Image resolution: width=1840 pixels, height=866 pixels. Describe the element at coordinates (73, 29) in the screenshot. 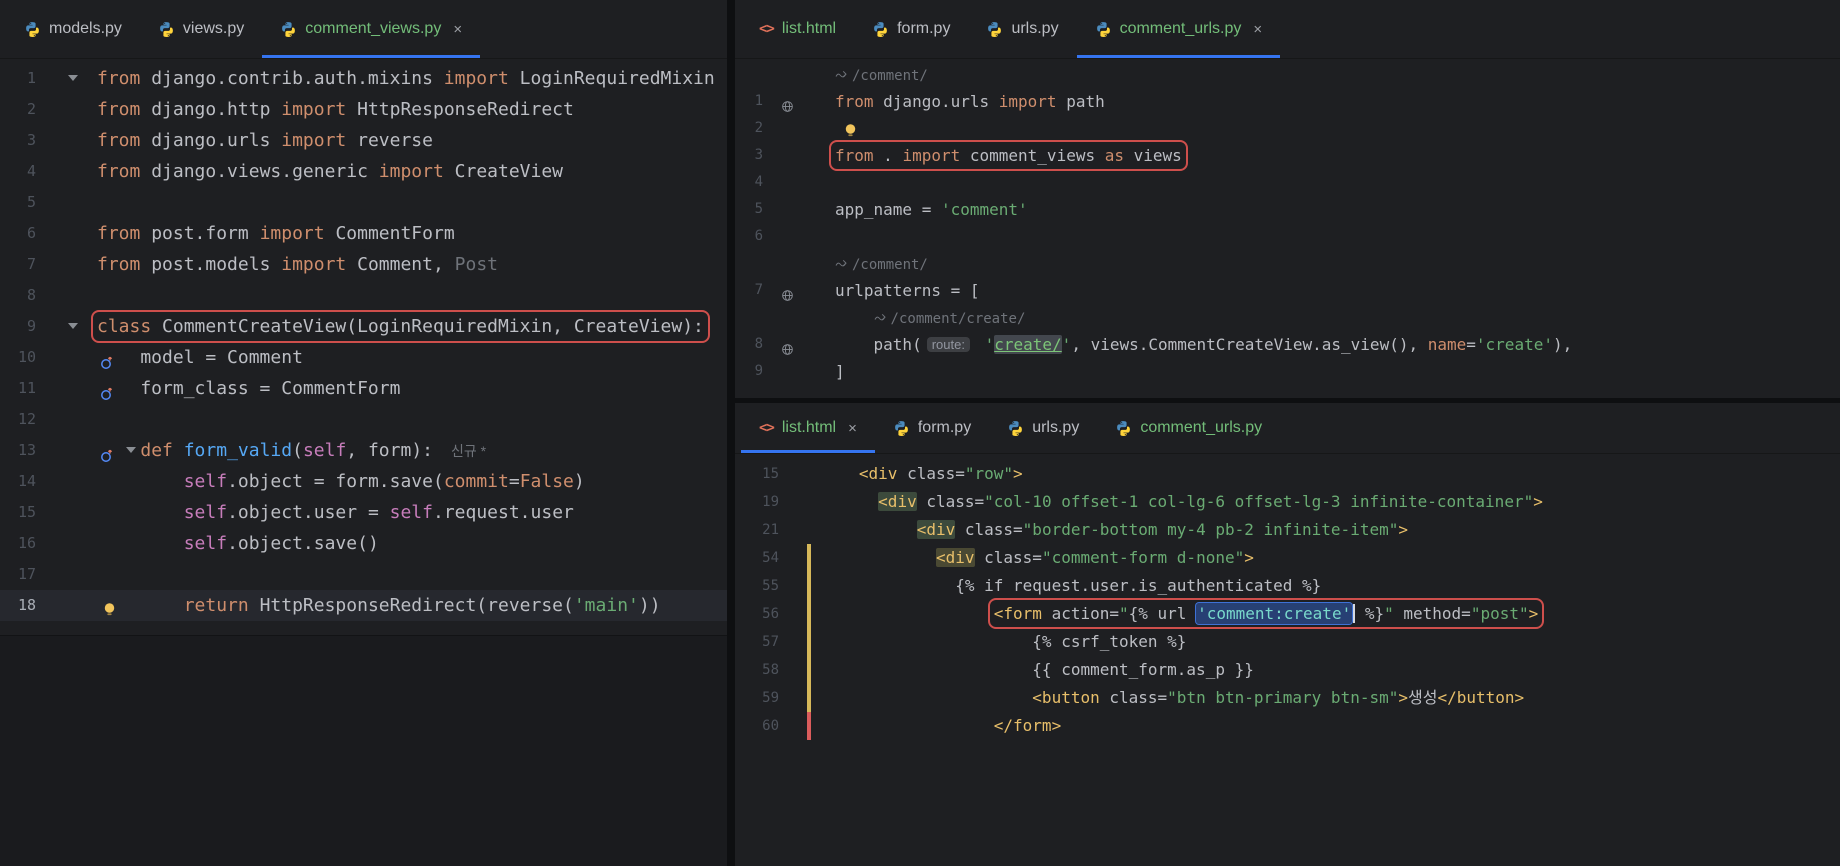

I see `tab-models.py: models.py` at that location.